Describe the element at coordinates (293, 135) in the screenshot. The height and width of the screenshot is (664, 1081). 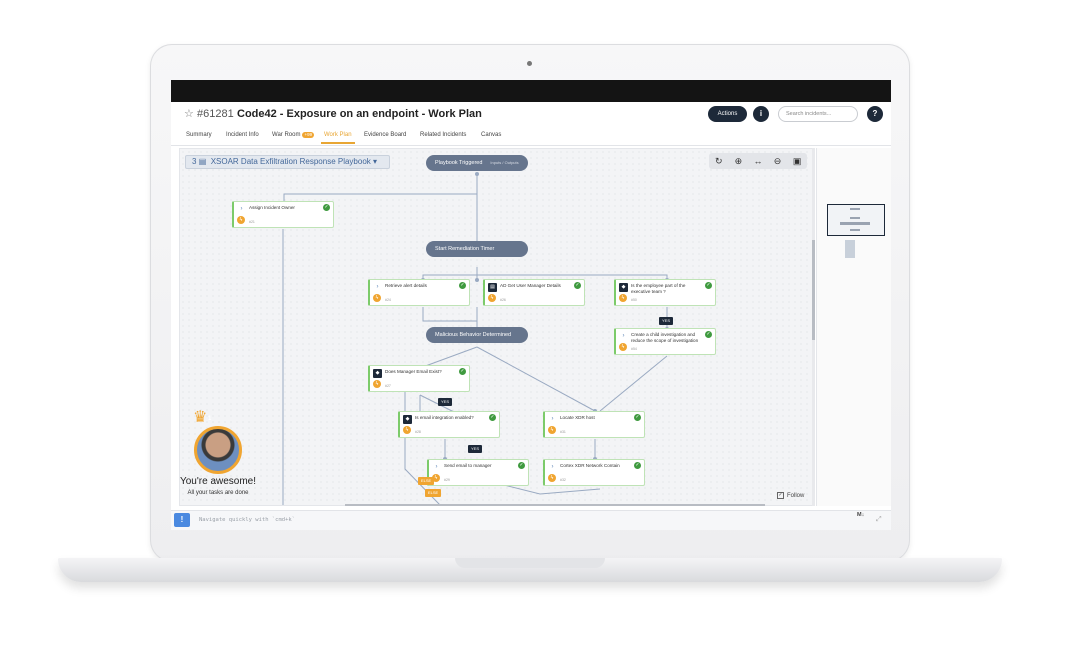
I see `tab-war-room: War Room +99` at that location.